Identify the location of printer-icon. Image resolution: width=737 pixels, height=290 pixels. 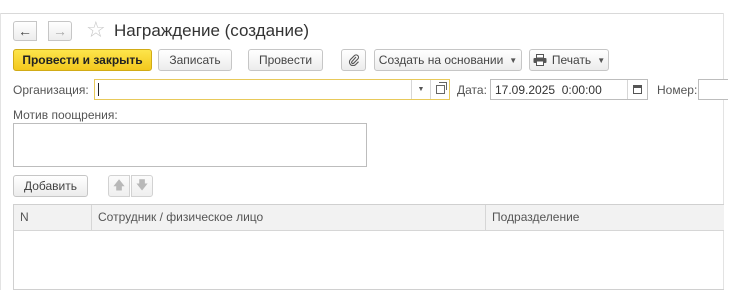
(540, 60).